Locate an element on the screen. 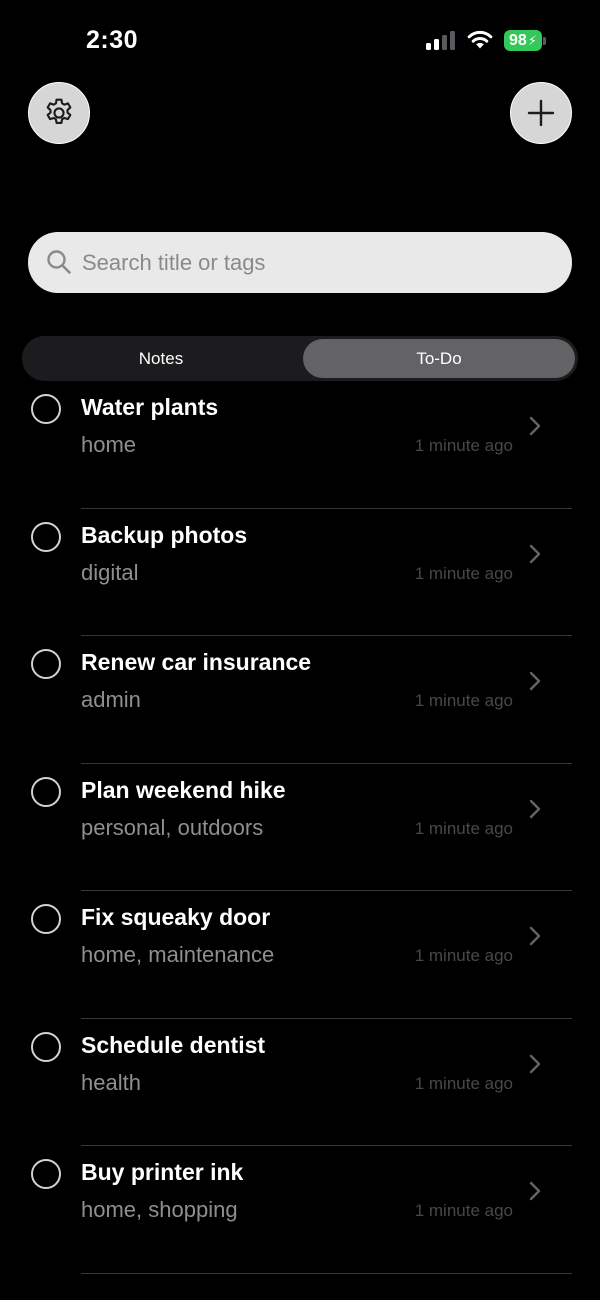 The width and height of the screenshot is (600, 1300). todo-title: Plan weekend hike is located at coordinates (183, 789).